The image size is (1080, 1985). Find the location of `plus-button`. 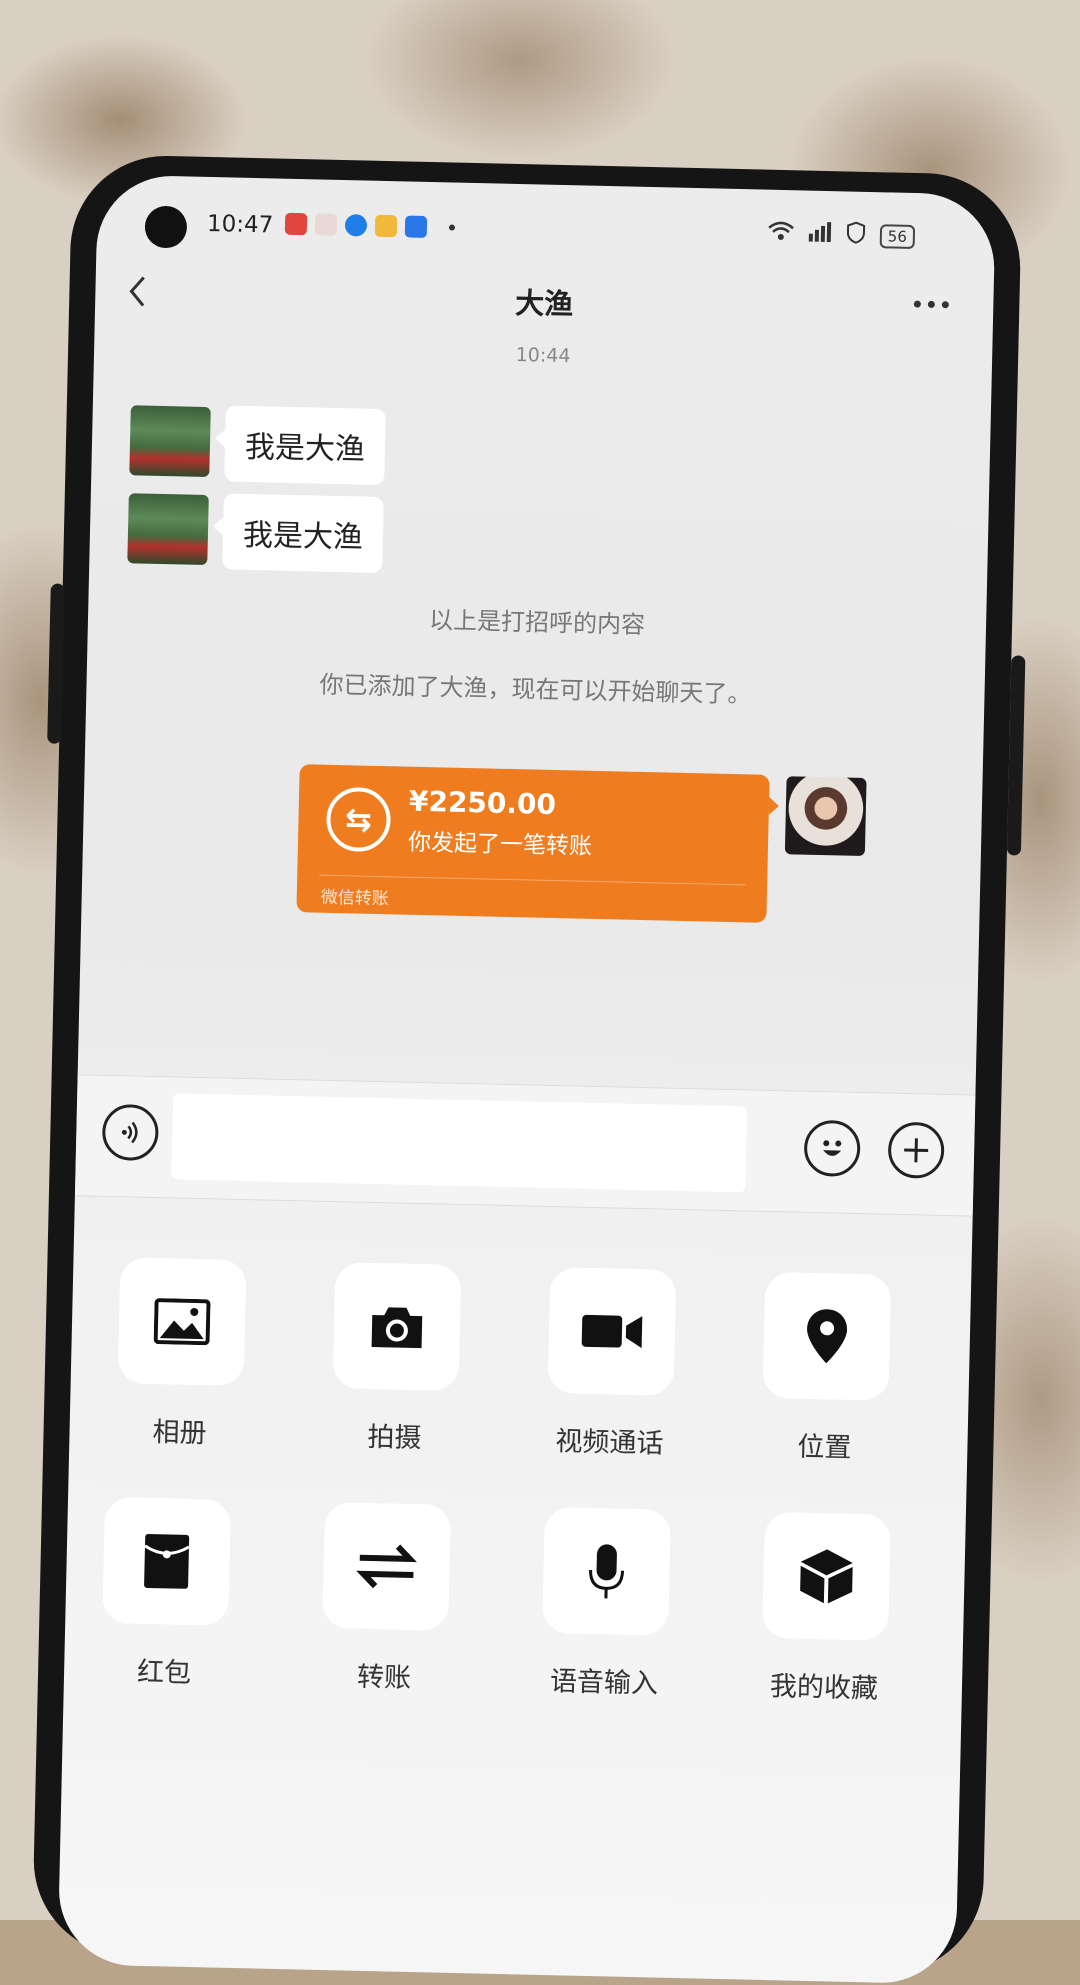

plus-button is located at coordinates (916, 1150).